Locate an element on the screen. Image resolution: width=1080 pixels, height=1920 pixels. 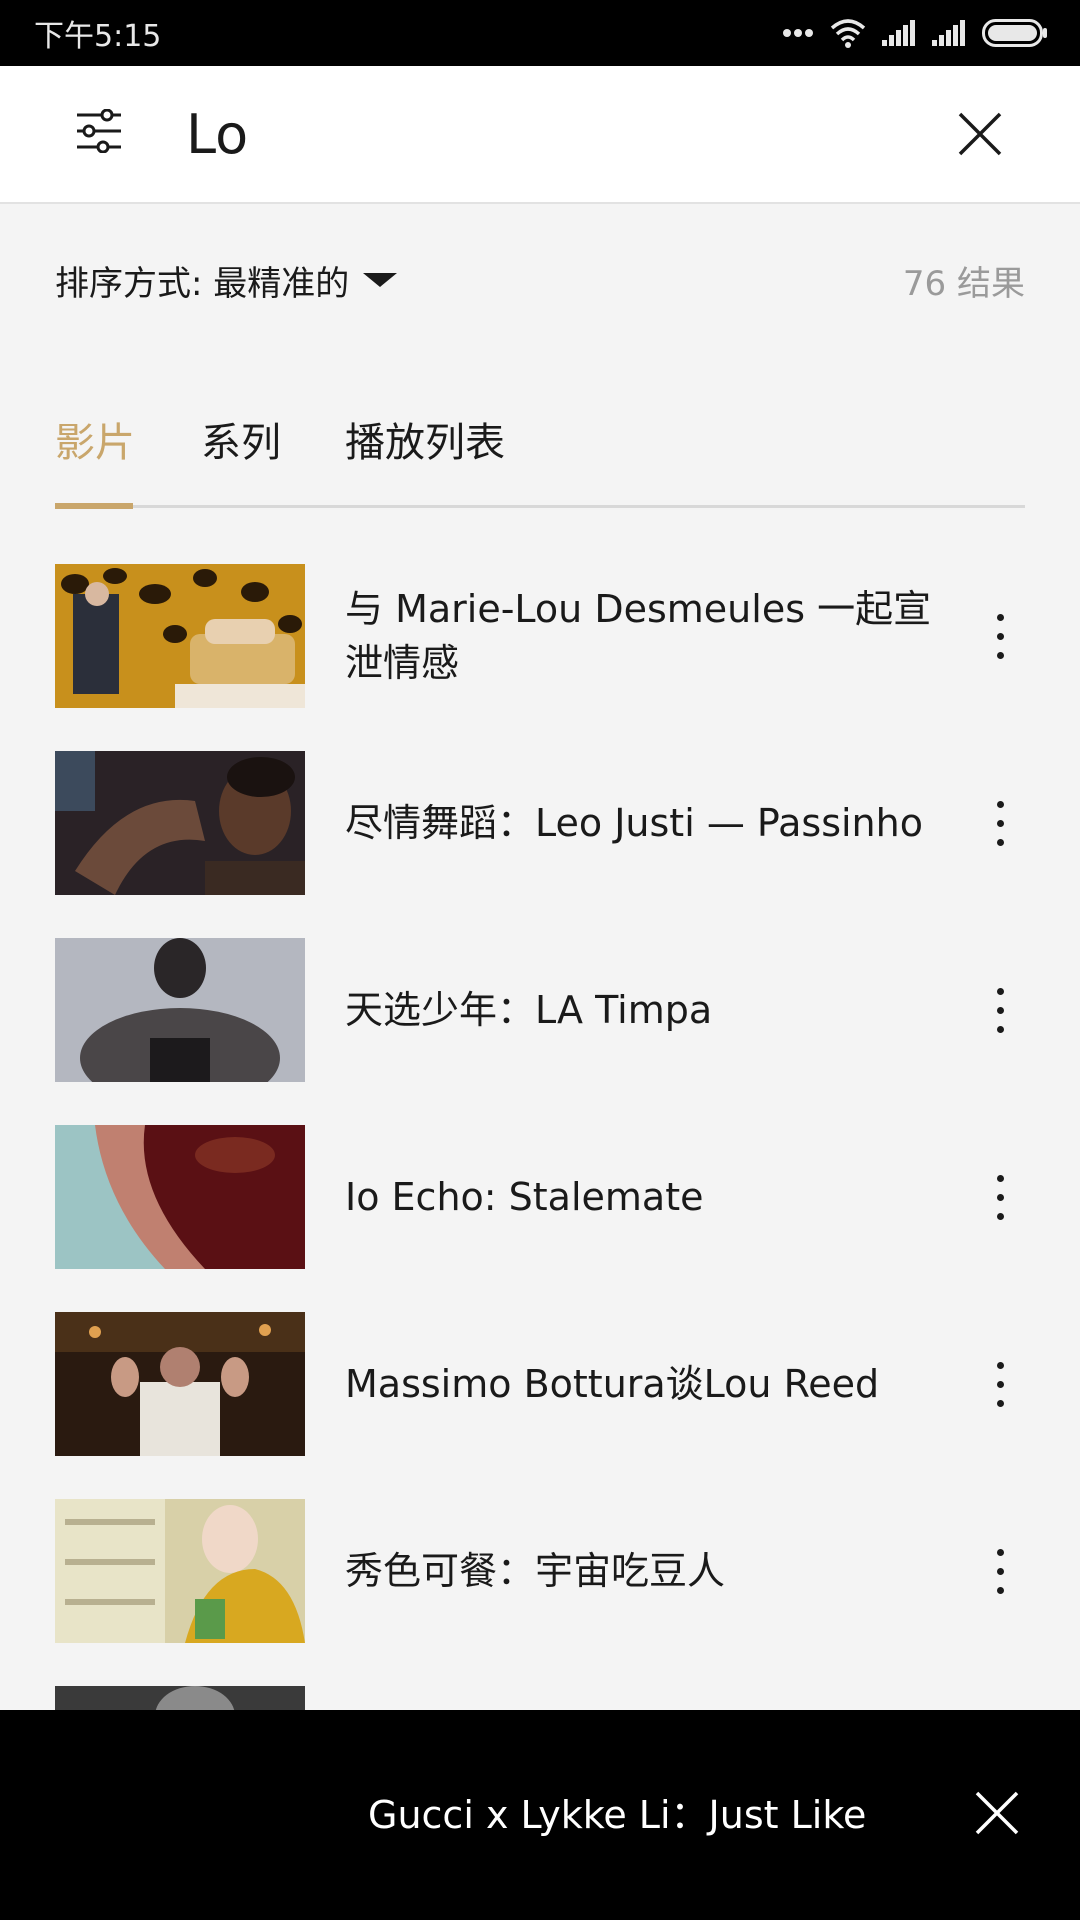
wifi-icon is located at coordinates (848, 33).